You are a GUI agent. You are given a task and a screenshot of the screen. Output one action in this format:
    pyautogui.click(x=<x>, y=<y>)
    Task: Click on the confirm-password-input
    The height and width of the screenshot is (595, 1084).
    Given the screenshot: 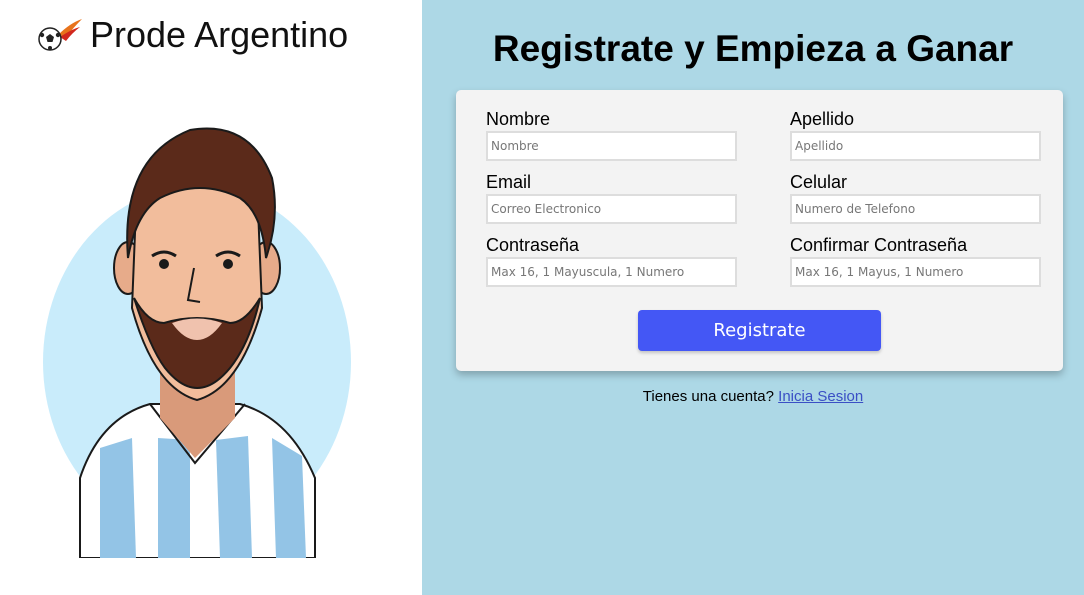 What is the action you would take?
    pyautogui.click(x=915, y=272)
    